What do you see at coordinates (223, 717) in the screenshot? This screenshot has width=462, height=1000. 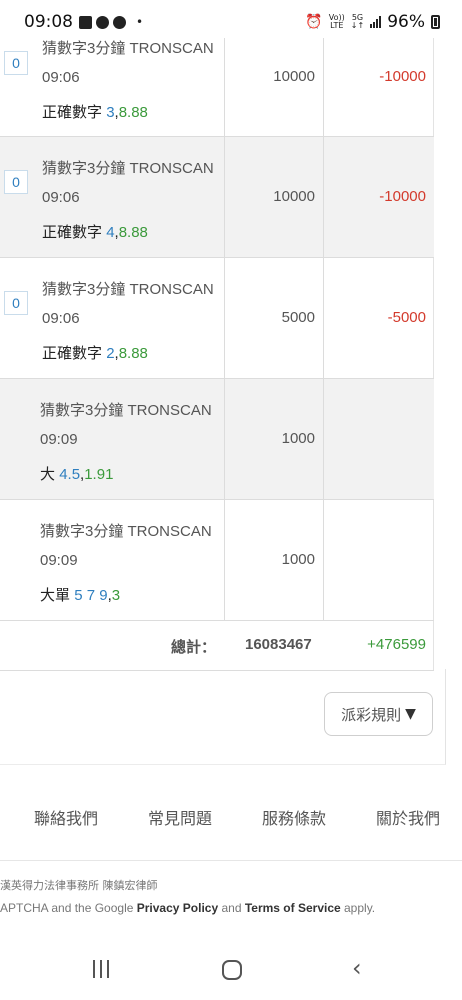 I see `rules-section: 派彩規則 ▼` at bounding box center [223, 717].